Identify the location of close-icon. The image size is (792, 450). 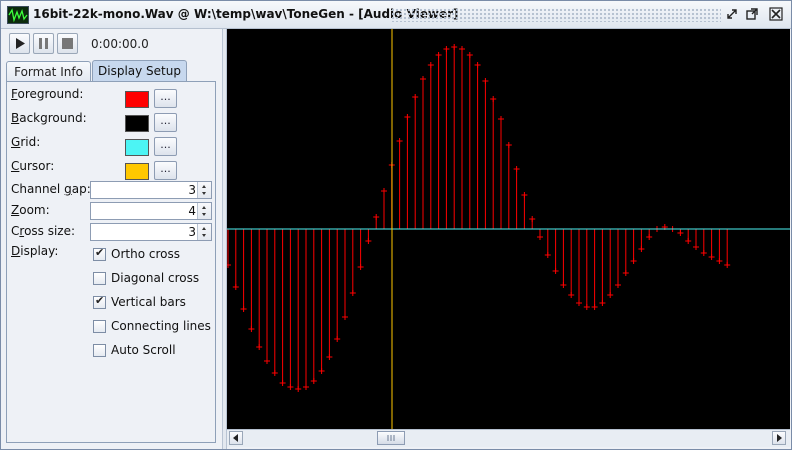
(776, 14).